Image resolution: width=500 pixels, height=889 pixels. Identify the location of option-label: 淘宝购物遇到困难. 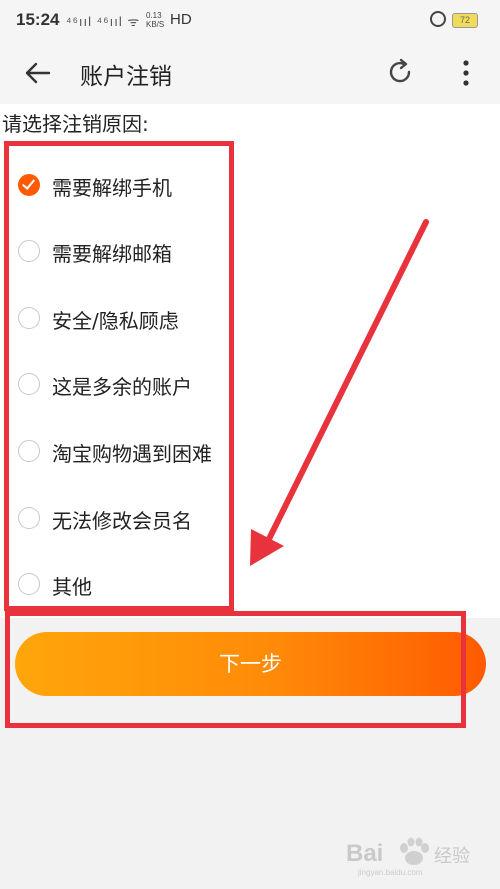
(132, 454).